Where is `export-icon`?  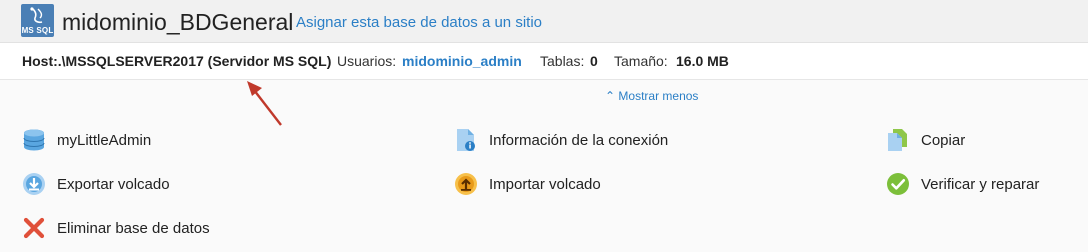
export-icon is located at coordinates (34, 184).